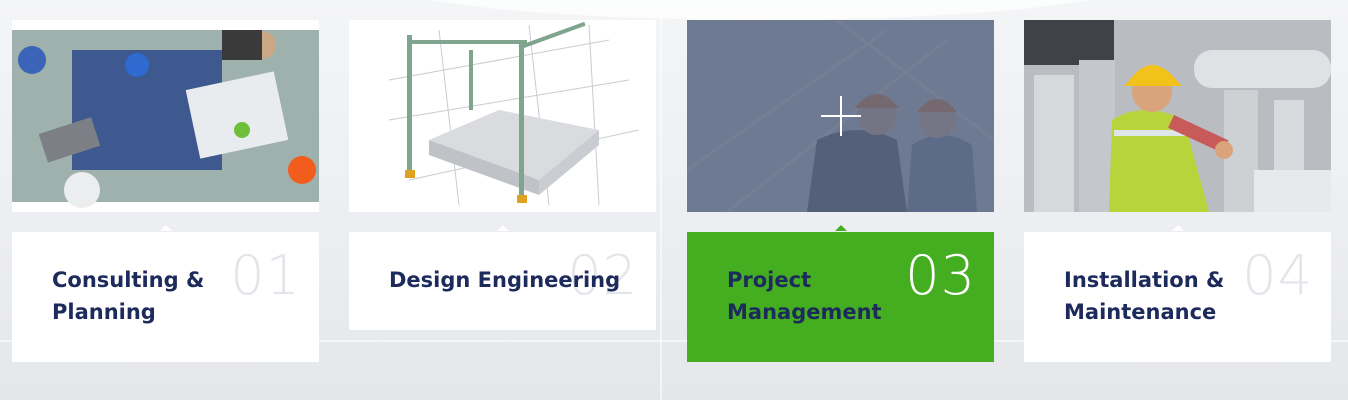 This screenshot has height=400, width=1348. I want to click on service-title: Consulting & Planning, so click(169, 296).